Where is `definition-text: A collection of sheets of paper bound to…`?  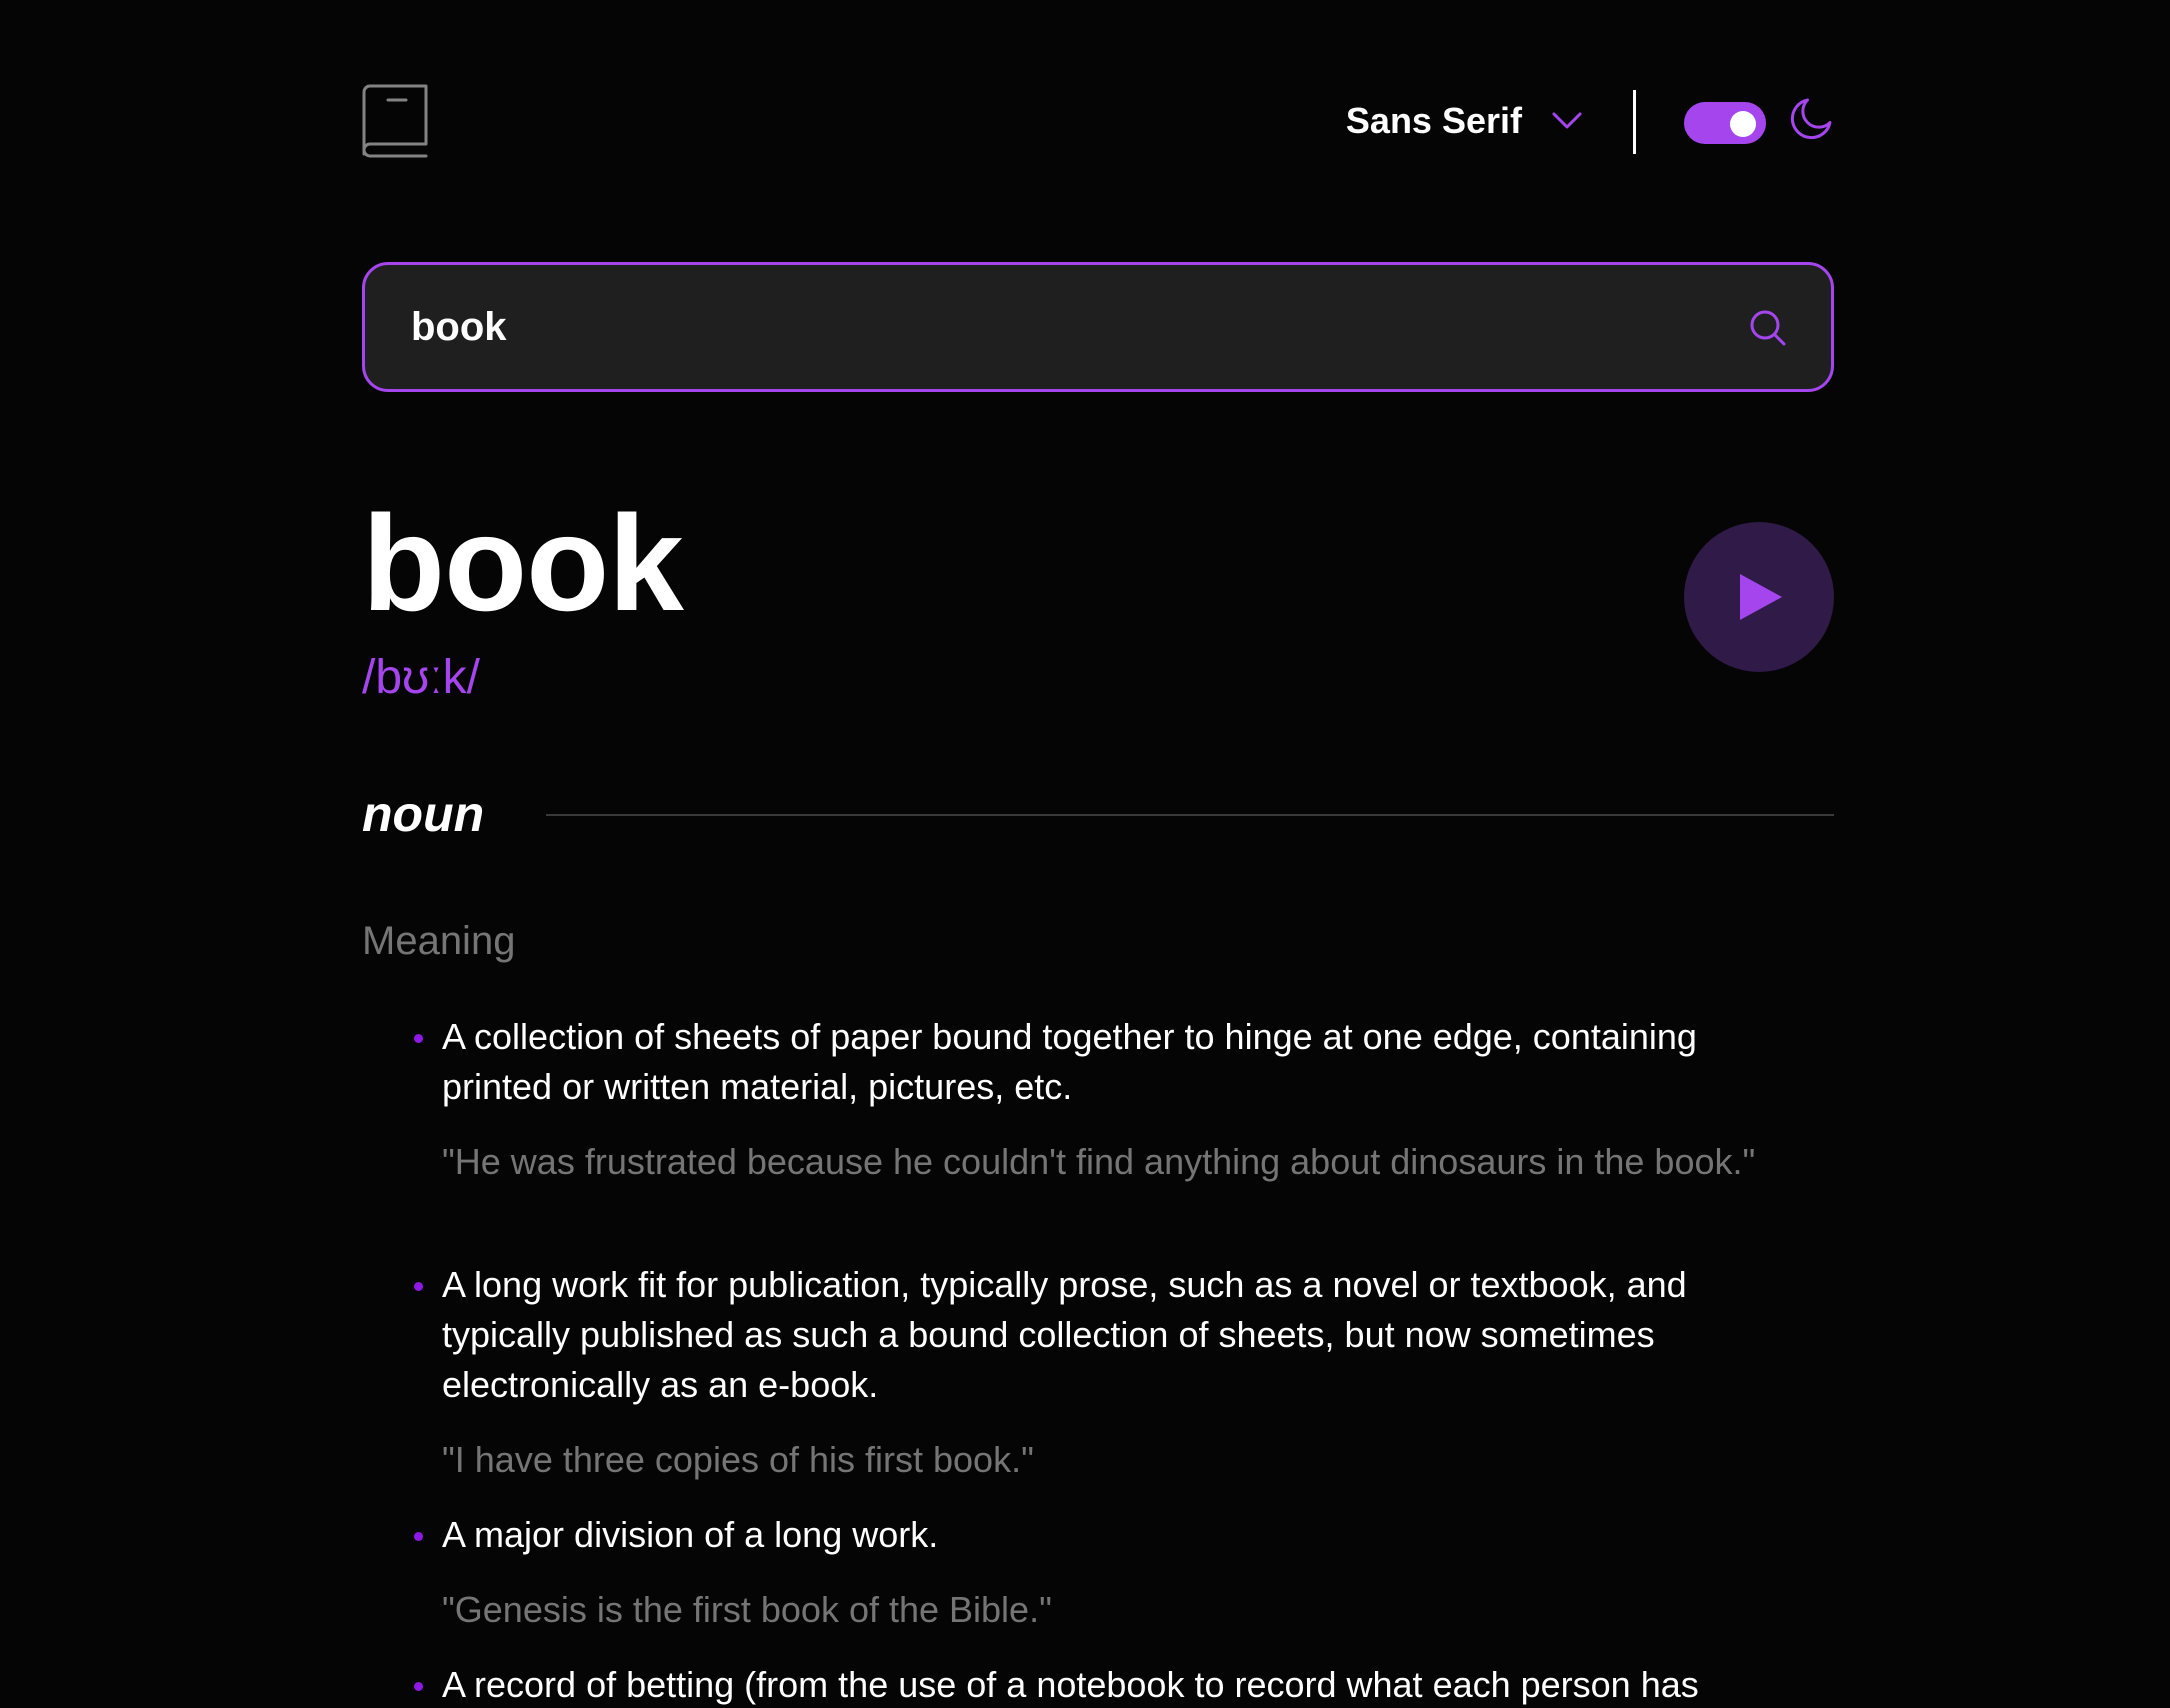 definition-text: A collection of sheets of paper bound to… is located at coordinates (1069, 1061).